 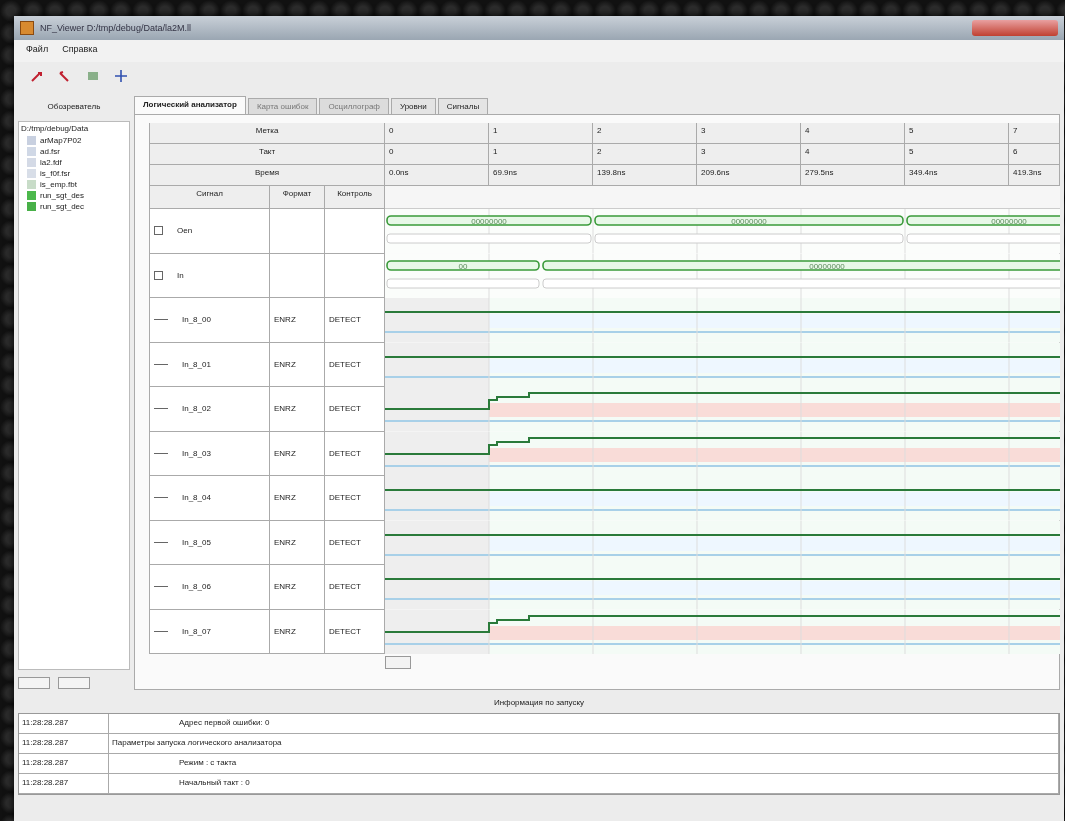 What do you see at coordinates (180, 275) in the screenshot?
I see `signal-name: In` at bounding box center [180, 275].